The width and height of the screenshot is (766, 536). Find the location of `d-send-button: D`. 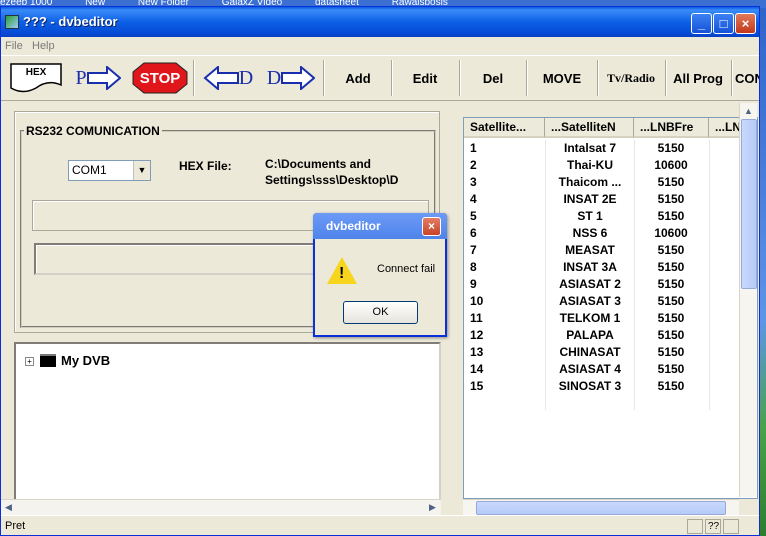

d-send-button: D is located at coordinates (291, 78).